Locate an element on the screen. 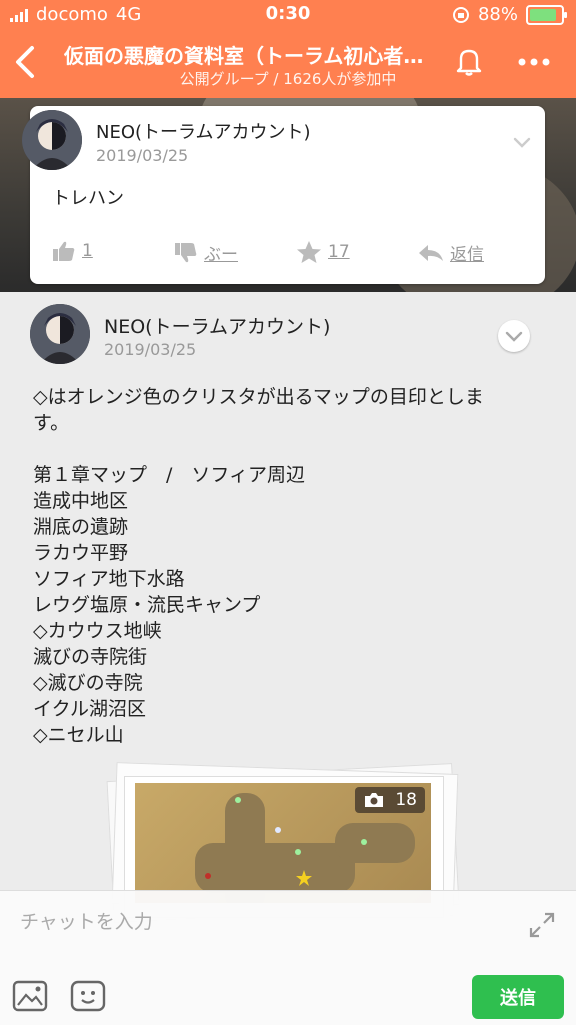 The height and width of the screenshot is (1025, 576). post-line: 第１章マップ / ソフィア周辺 is located at coordinates (169, 475).